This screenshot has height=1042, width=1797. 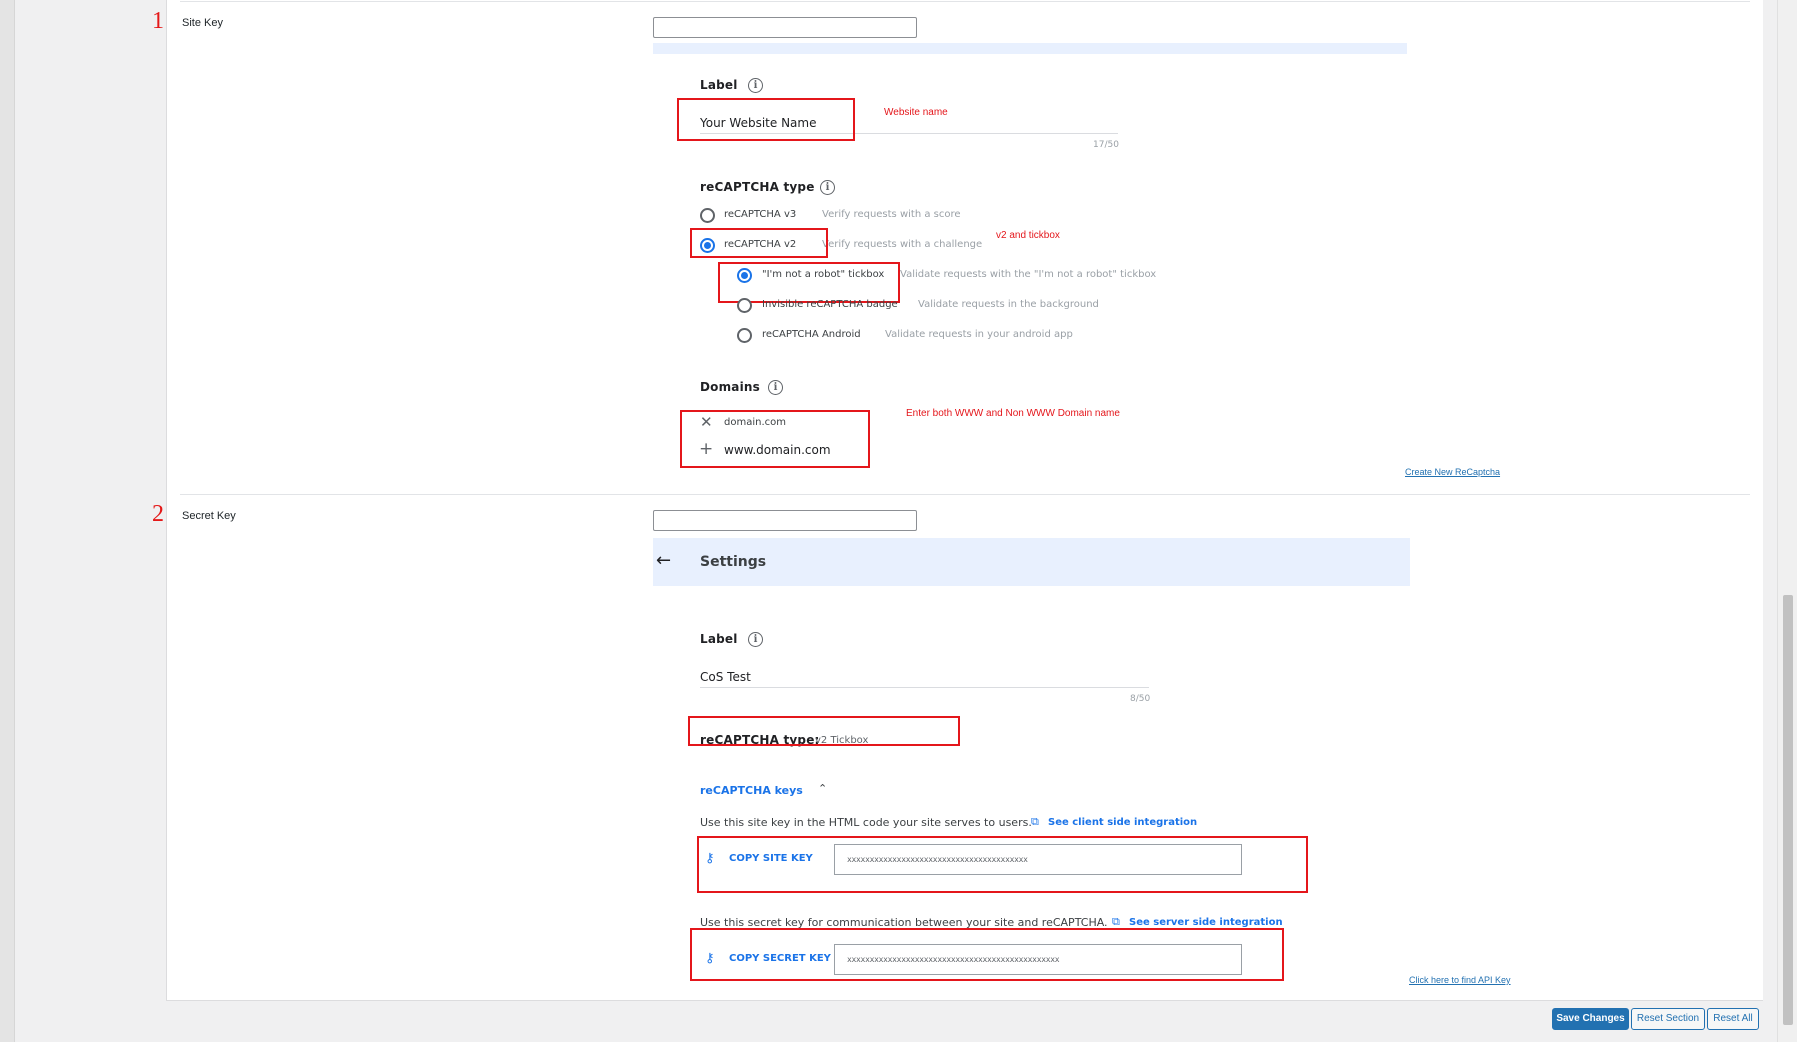 I want to click on radio-hint-invisible: Validate requests in the background, so click(x=1008, y=304).